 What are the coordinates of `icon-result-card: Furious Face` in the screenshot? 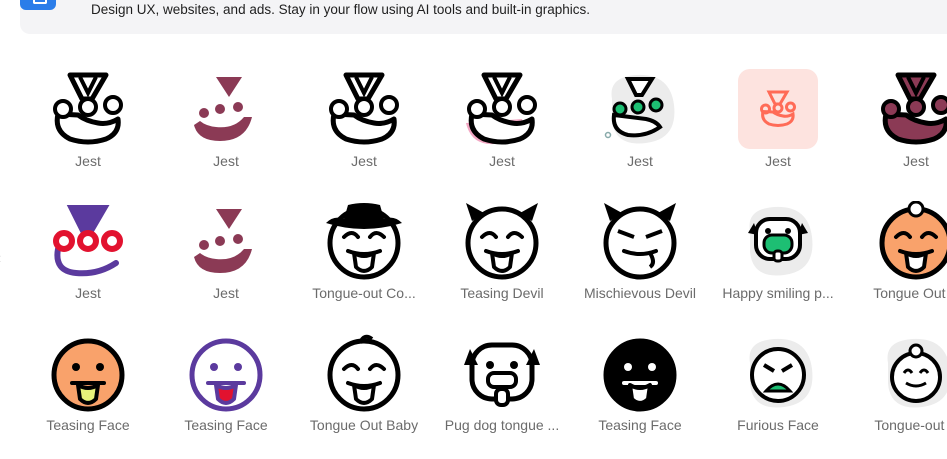 It's located at (778, 394).